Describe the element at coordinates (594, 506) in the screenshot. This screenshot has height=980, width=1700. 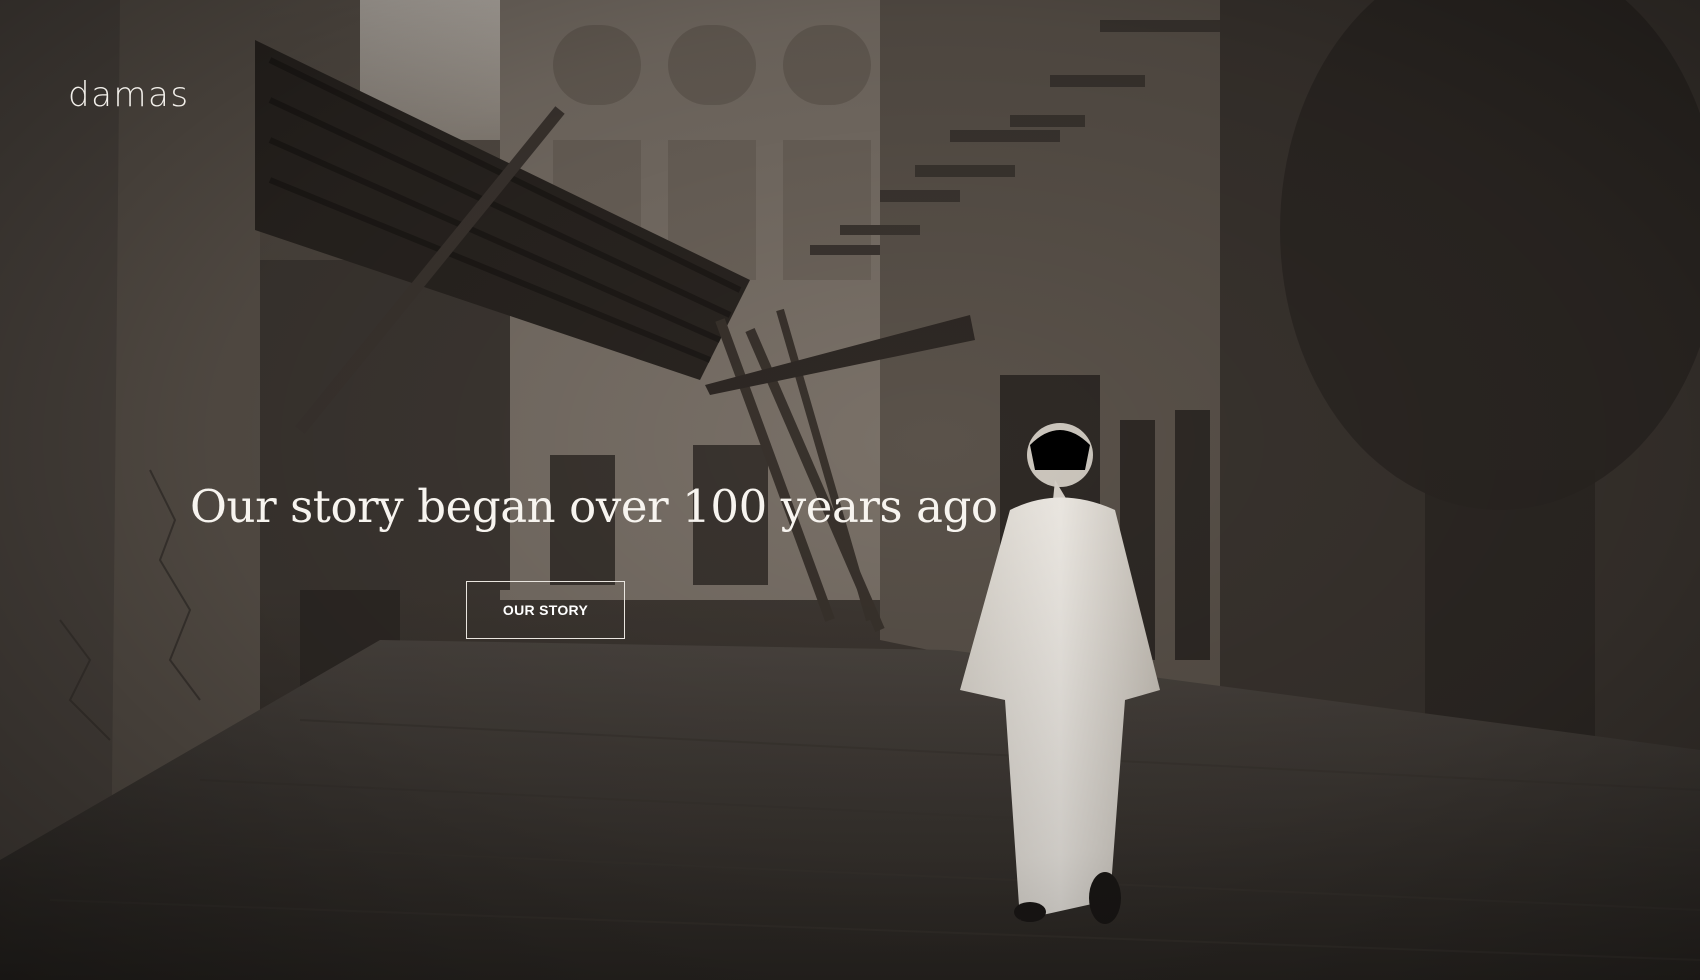
I see `hero-headline: Our story began over 100 years ago` at that location.